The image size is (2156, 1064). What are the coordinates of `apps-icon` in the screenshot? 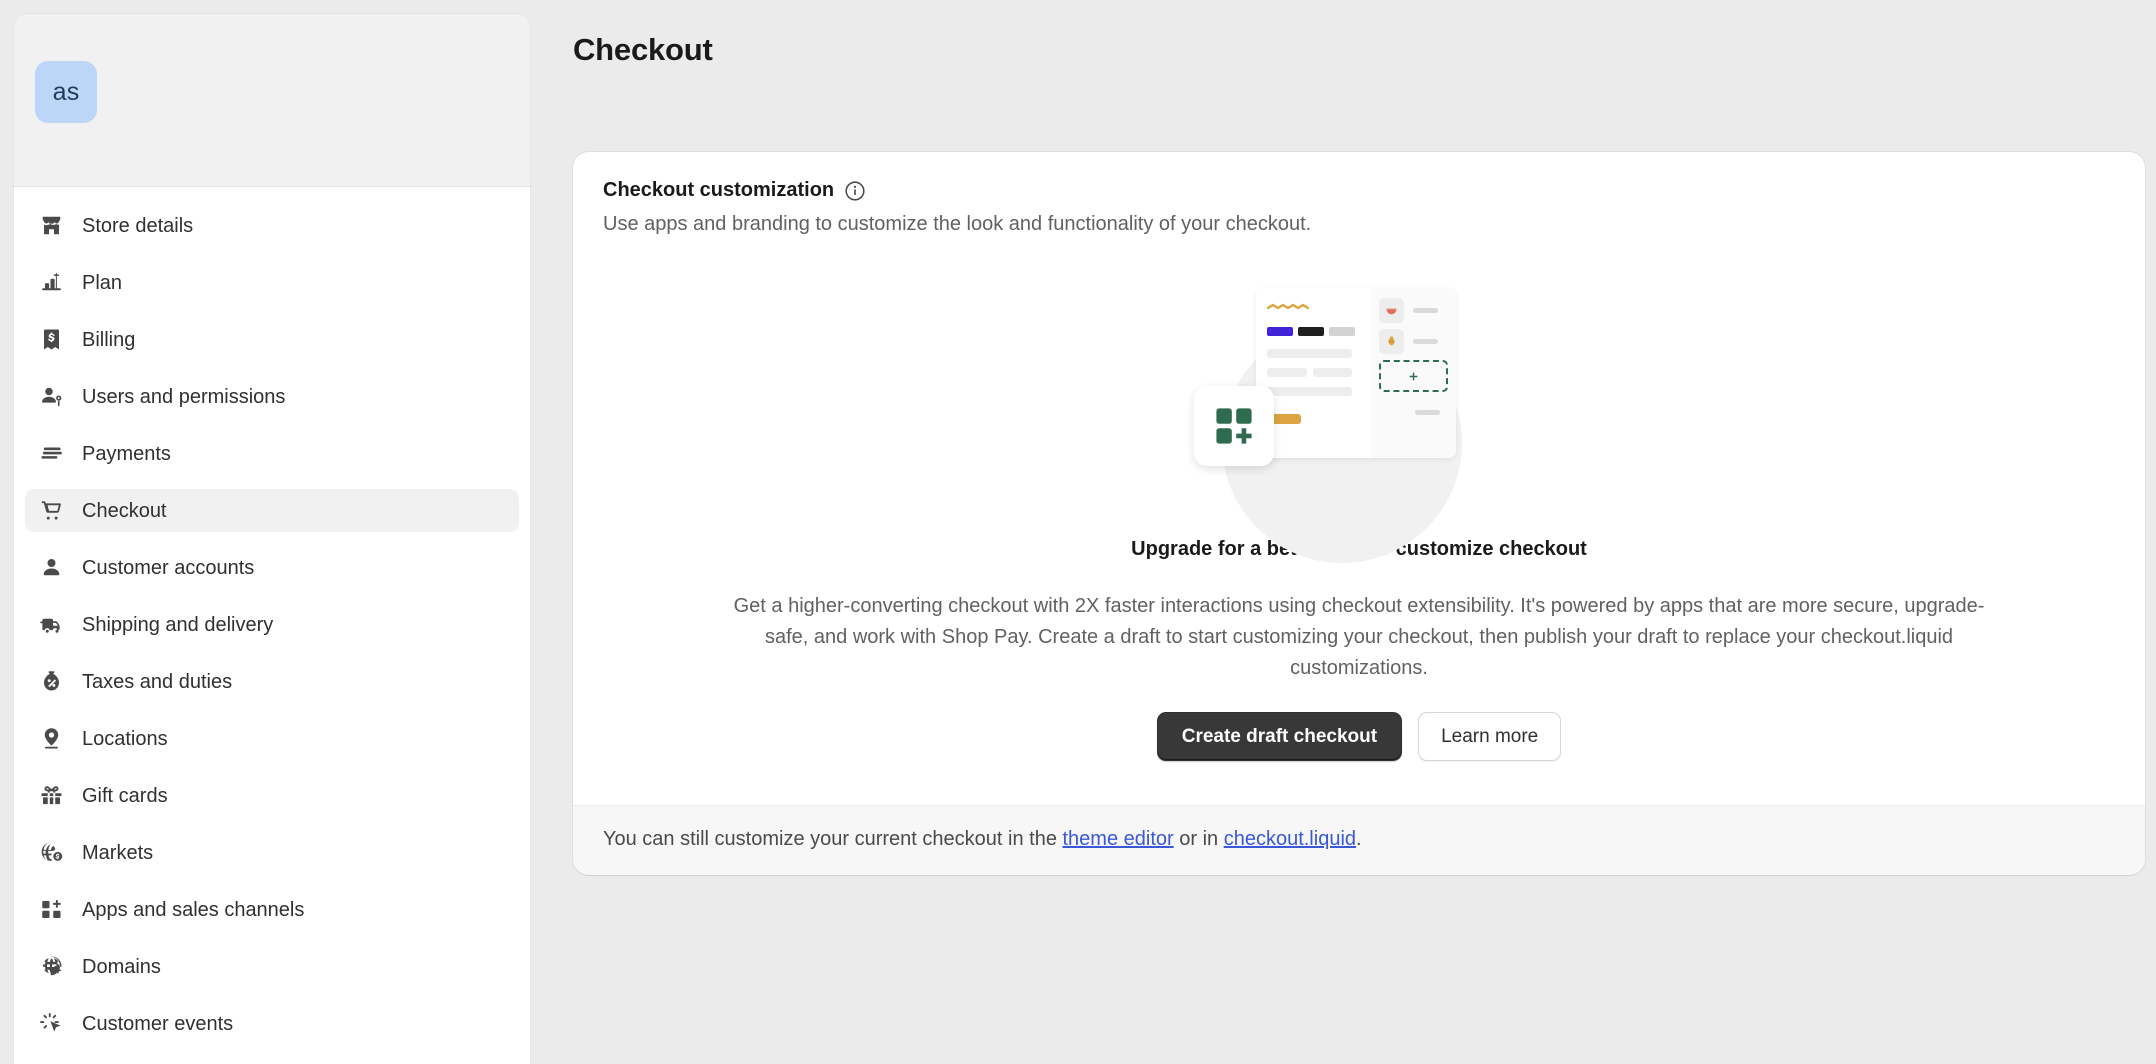 It's located at (51, 909).